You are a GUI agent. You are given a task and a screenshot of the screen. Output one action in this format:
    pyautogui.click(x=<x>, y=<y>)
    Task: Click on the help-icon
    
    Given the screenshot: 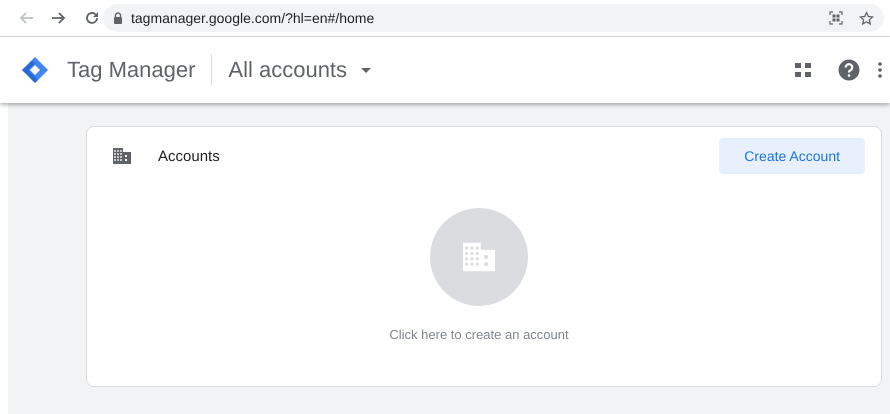 What is the action you would take?
    pyautogui.click(x=849, y=70)
    